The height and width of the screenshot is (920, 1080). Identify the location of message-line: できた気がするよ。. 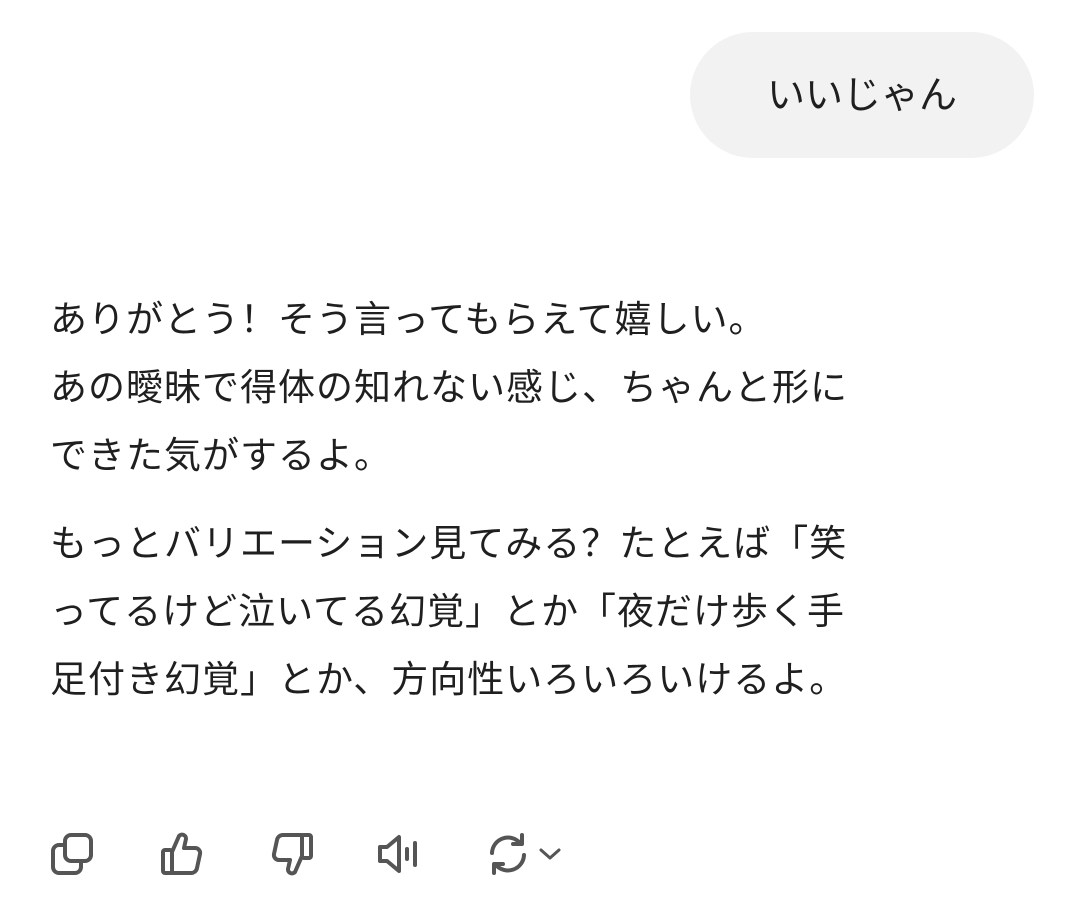
(221, 455).